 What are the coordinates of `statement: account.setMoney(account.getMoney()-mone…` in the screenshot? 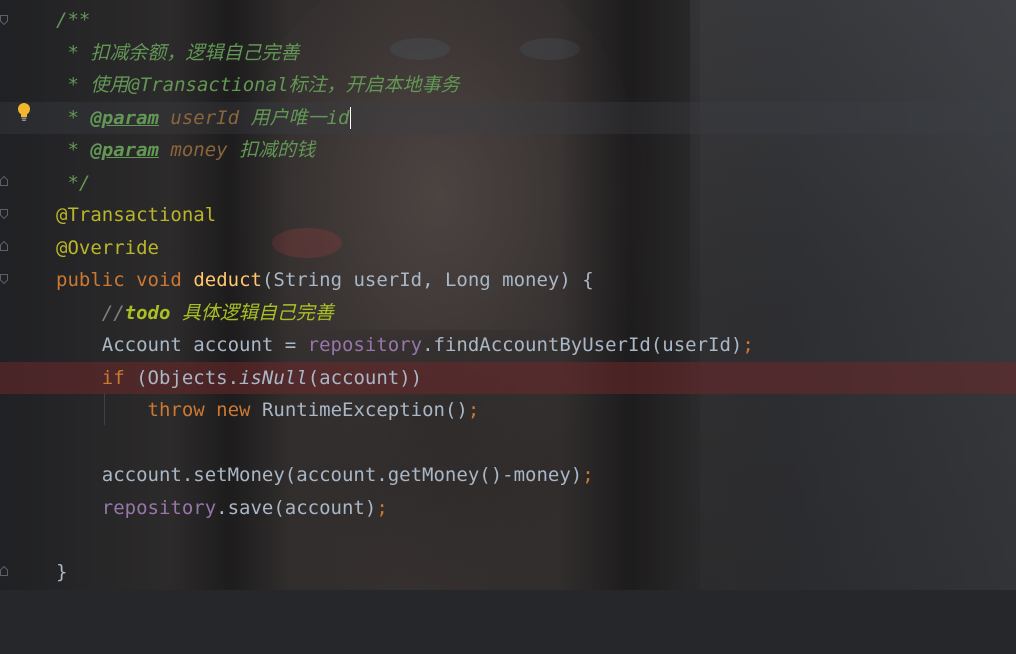 It's located at (342, 475).